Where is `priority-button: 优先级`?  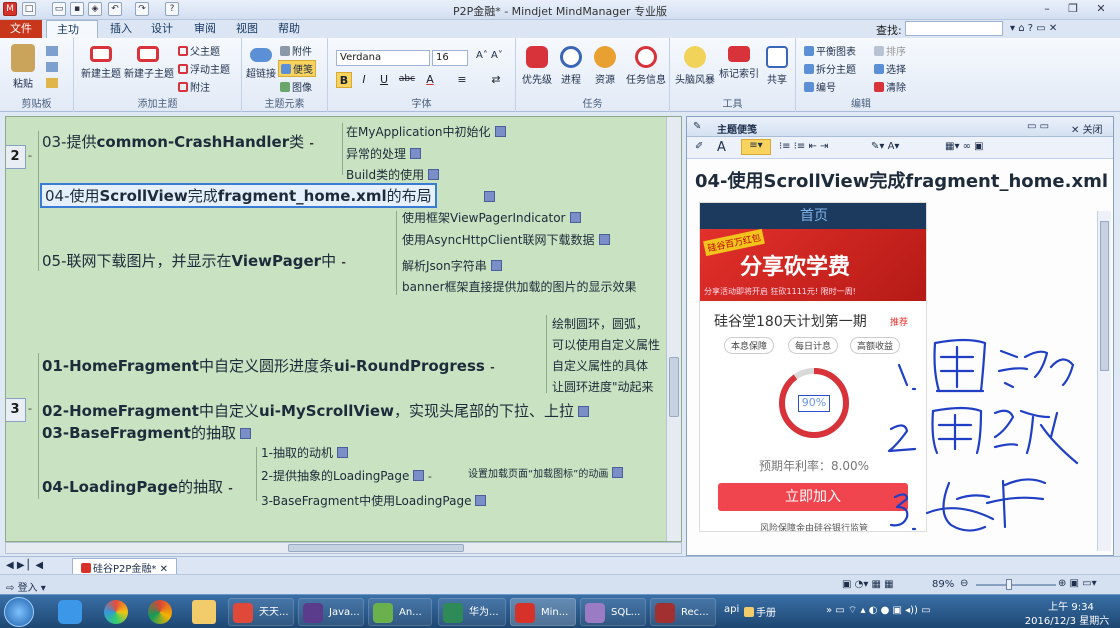 priority-button: 优先级 is located at coordinates (537, 66).